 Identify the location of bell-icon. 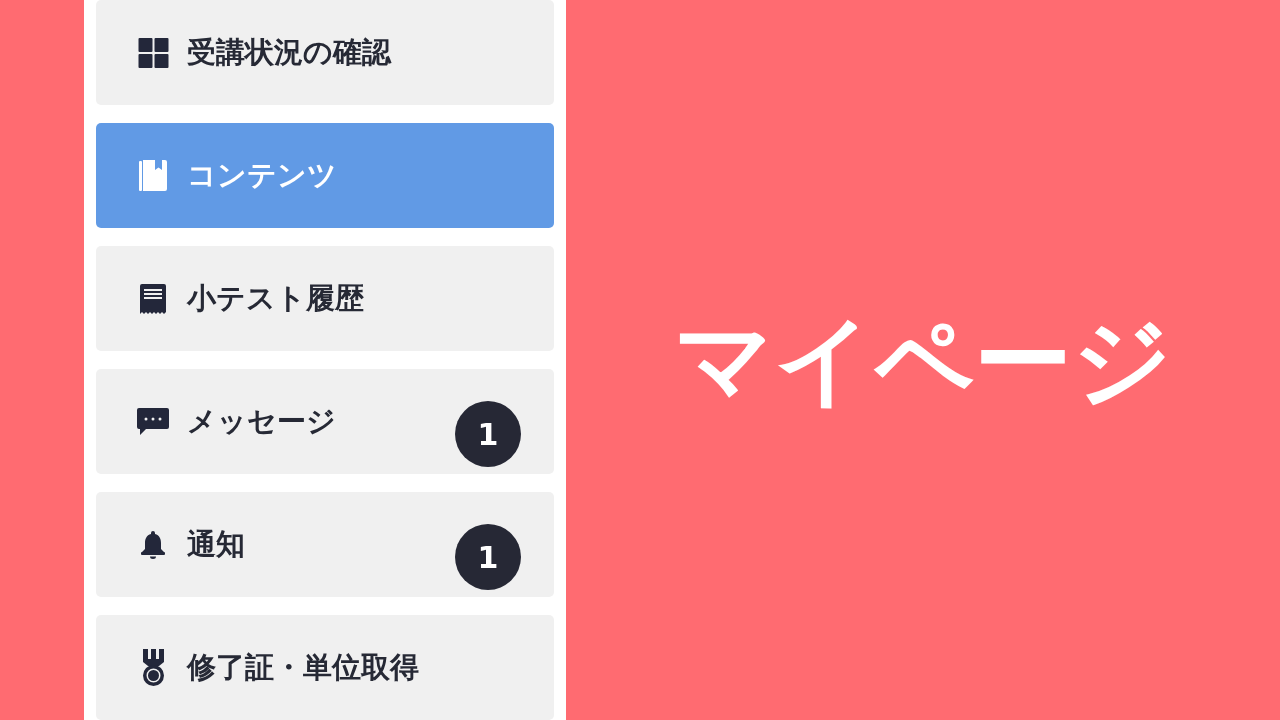
(153, 544).